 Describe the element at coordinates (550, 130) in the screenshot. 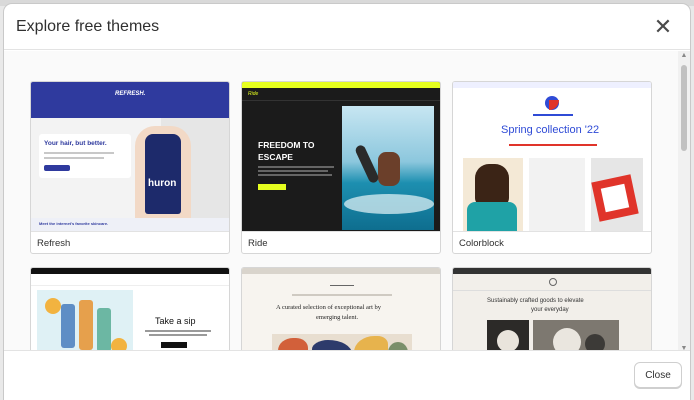

I see `colorblock-headline: Spring collection '22` at that location.